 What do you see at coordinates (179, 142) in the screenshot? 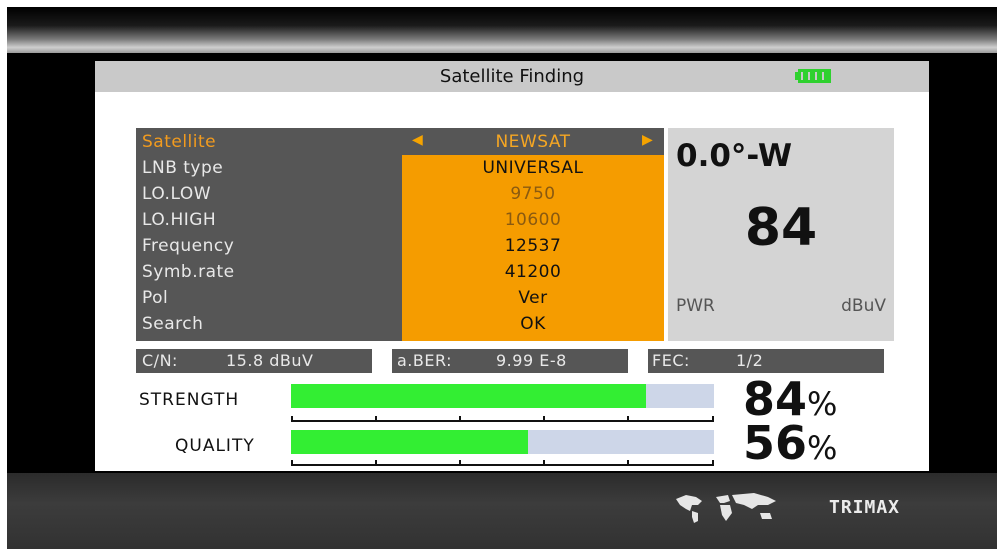
I see `satellite-label: Satellite` at bounding box center [179, 142].